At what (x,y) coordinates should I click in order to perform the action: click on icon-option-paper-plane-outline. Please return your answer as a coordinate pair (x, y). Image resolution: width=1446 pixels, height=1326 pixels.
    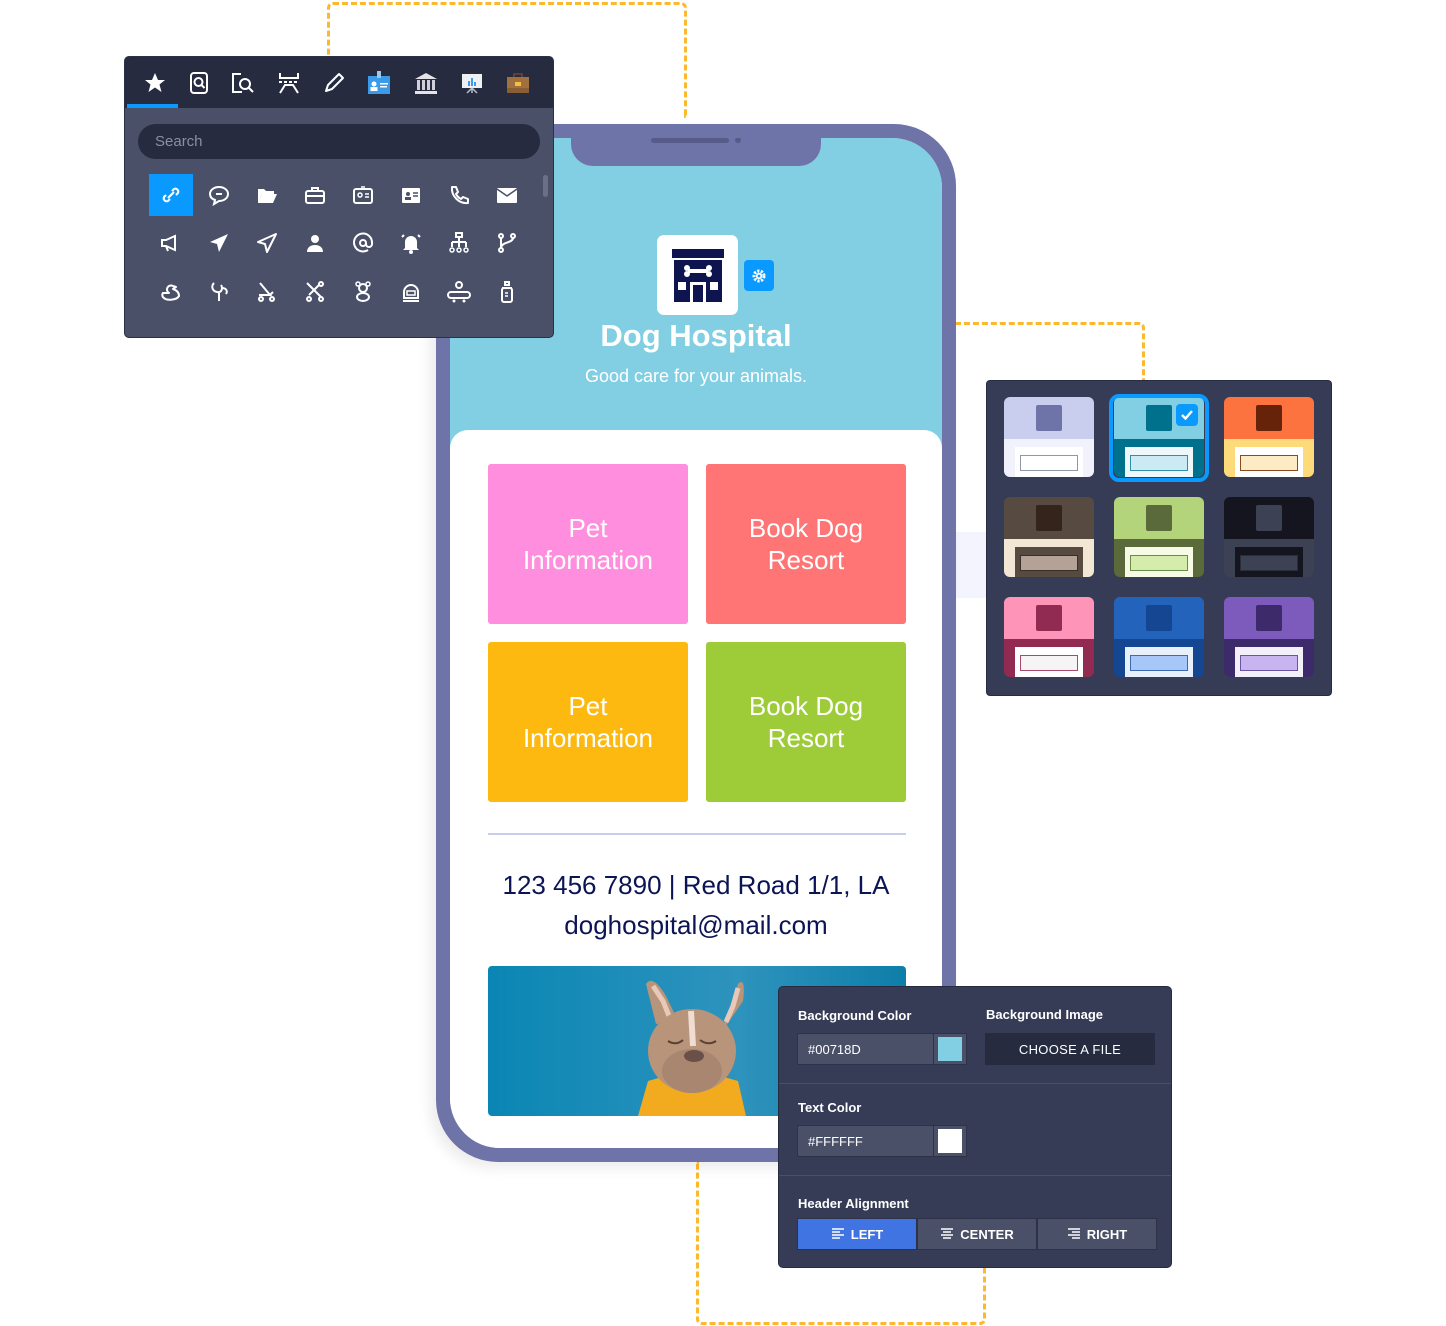
    Looking at the image, I should click on (267, 243).